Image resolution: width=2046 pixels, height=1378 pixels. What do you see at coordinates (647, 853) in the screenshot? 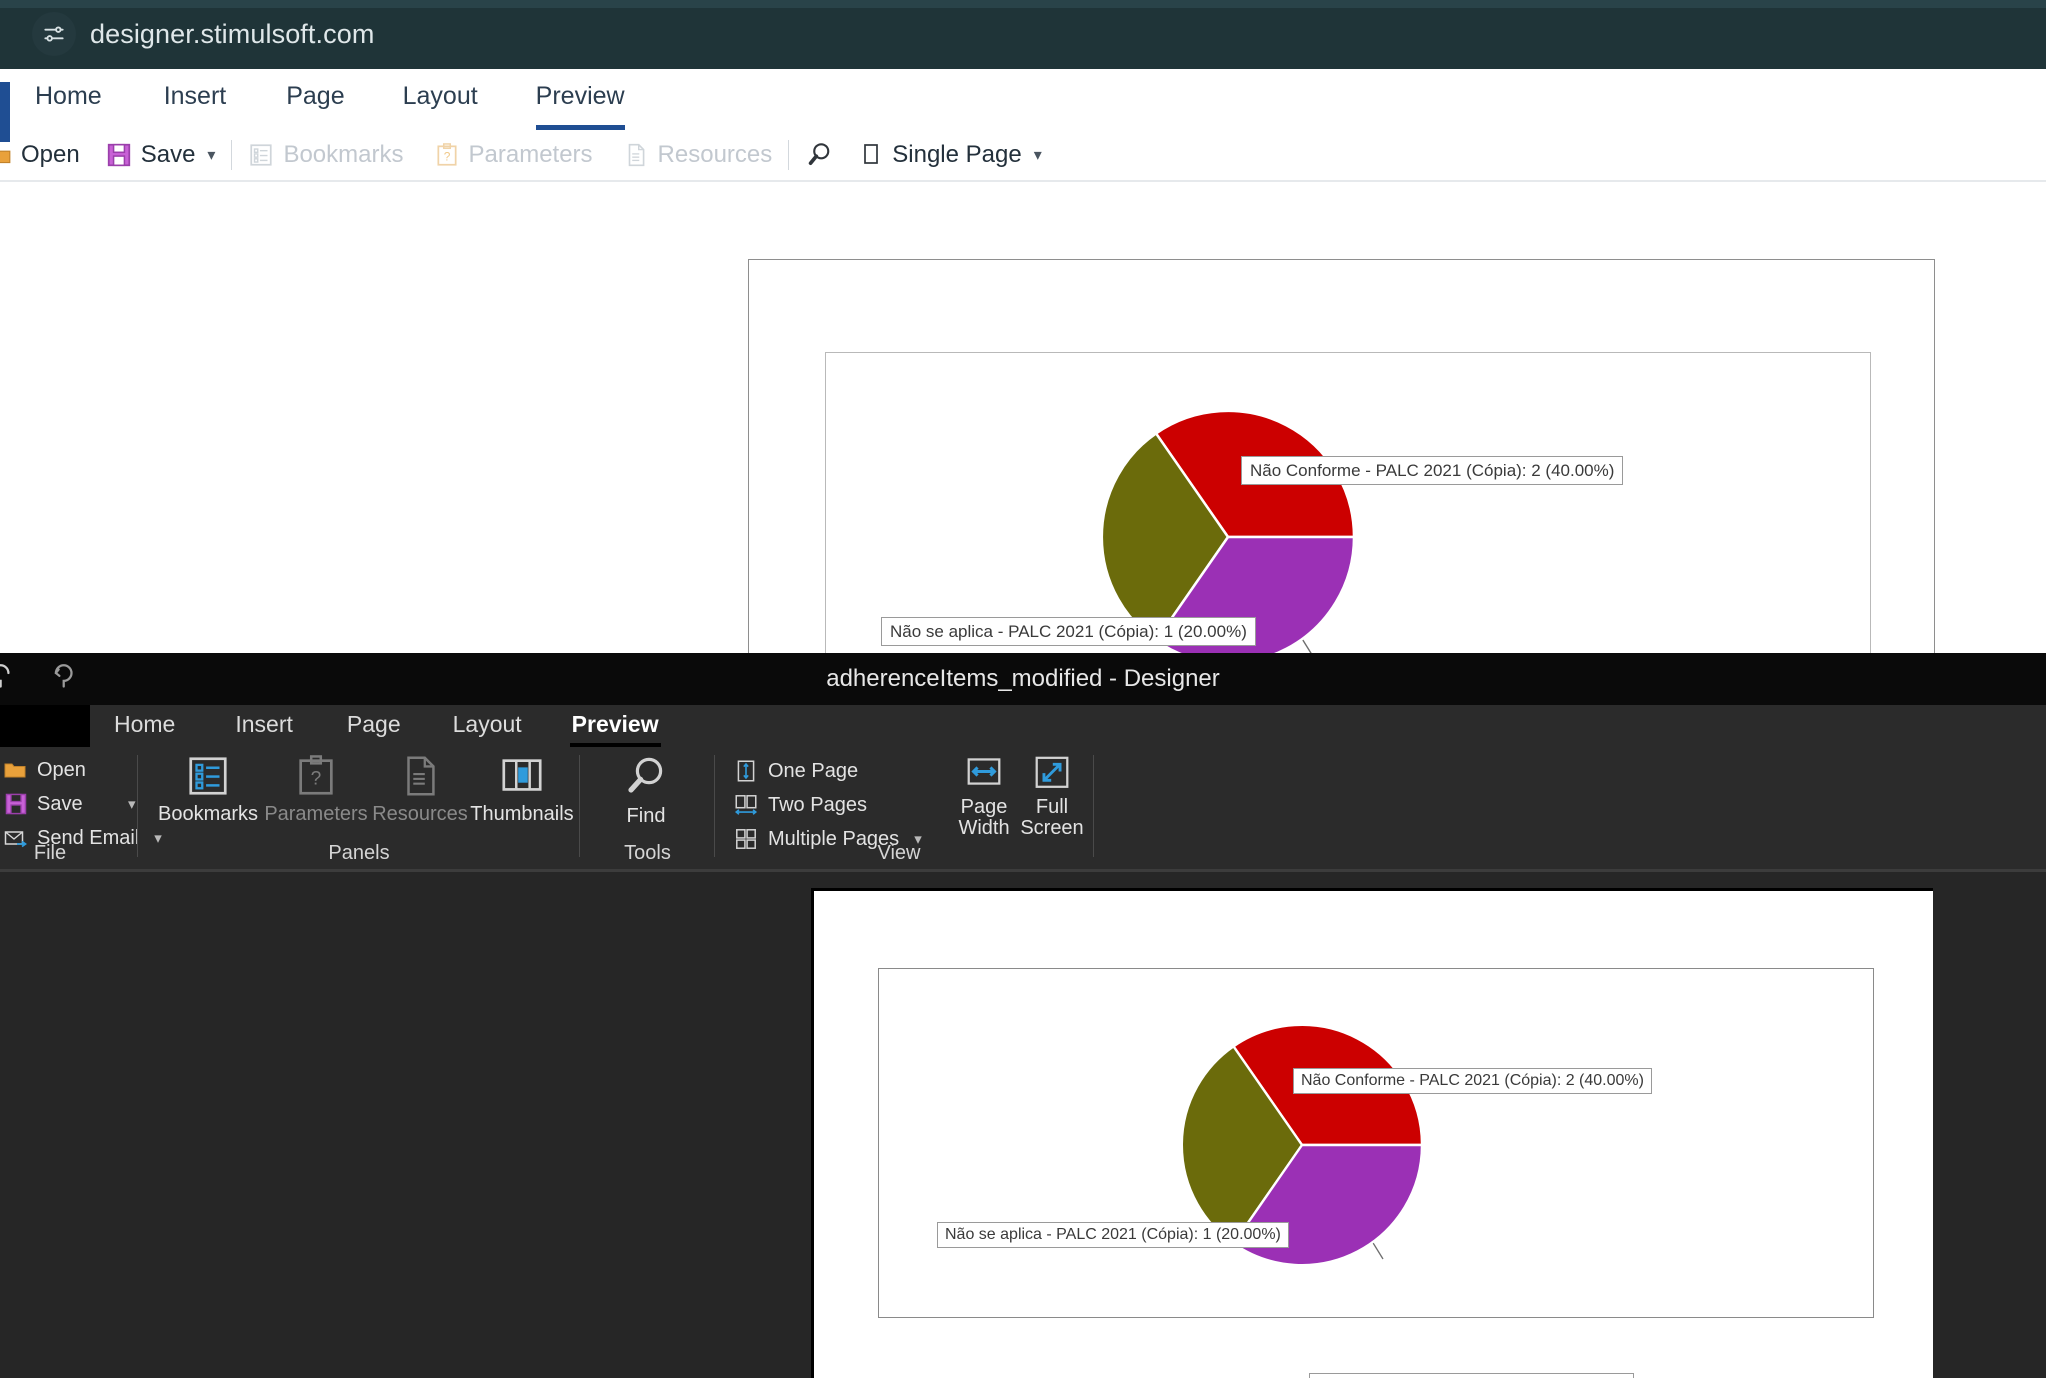
I see `ribbon-group-tools-label: Tools` at bounding box center [647, 853].